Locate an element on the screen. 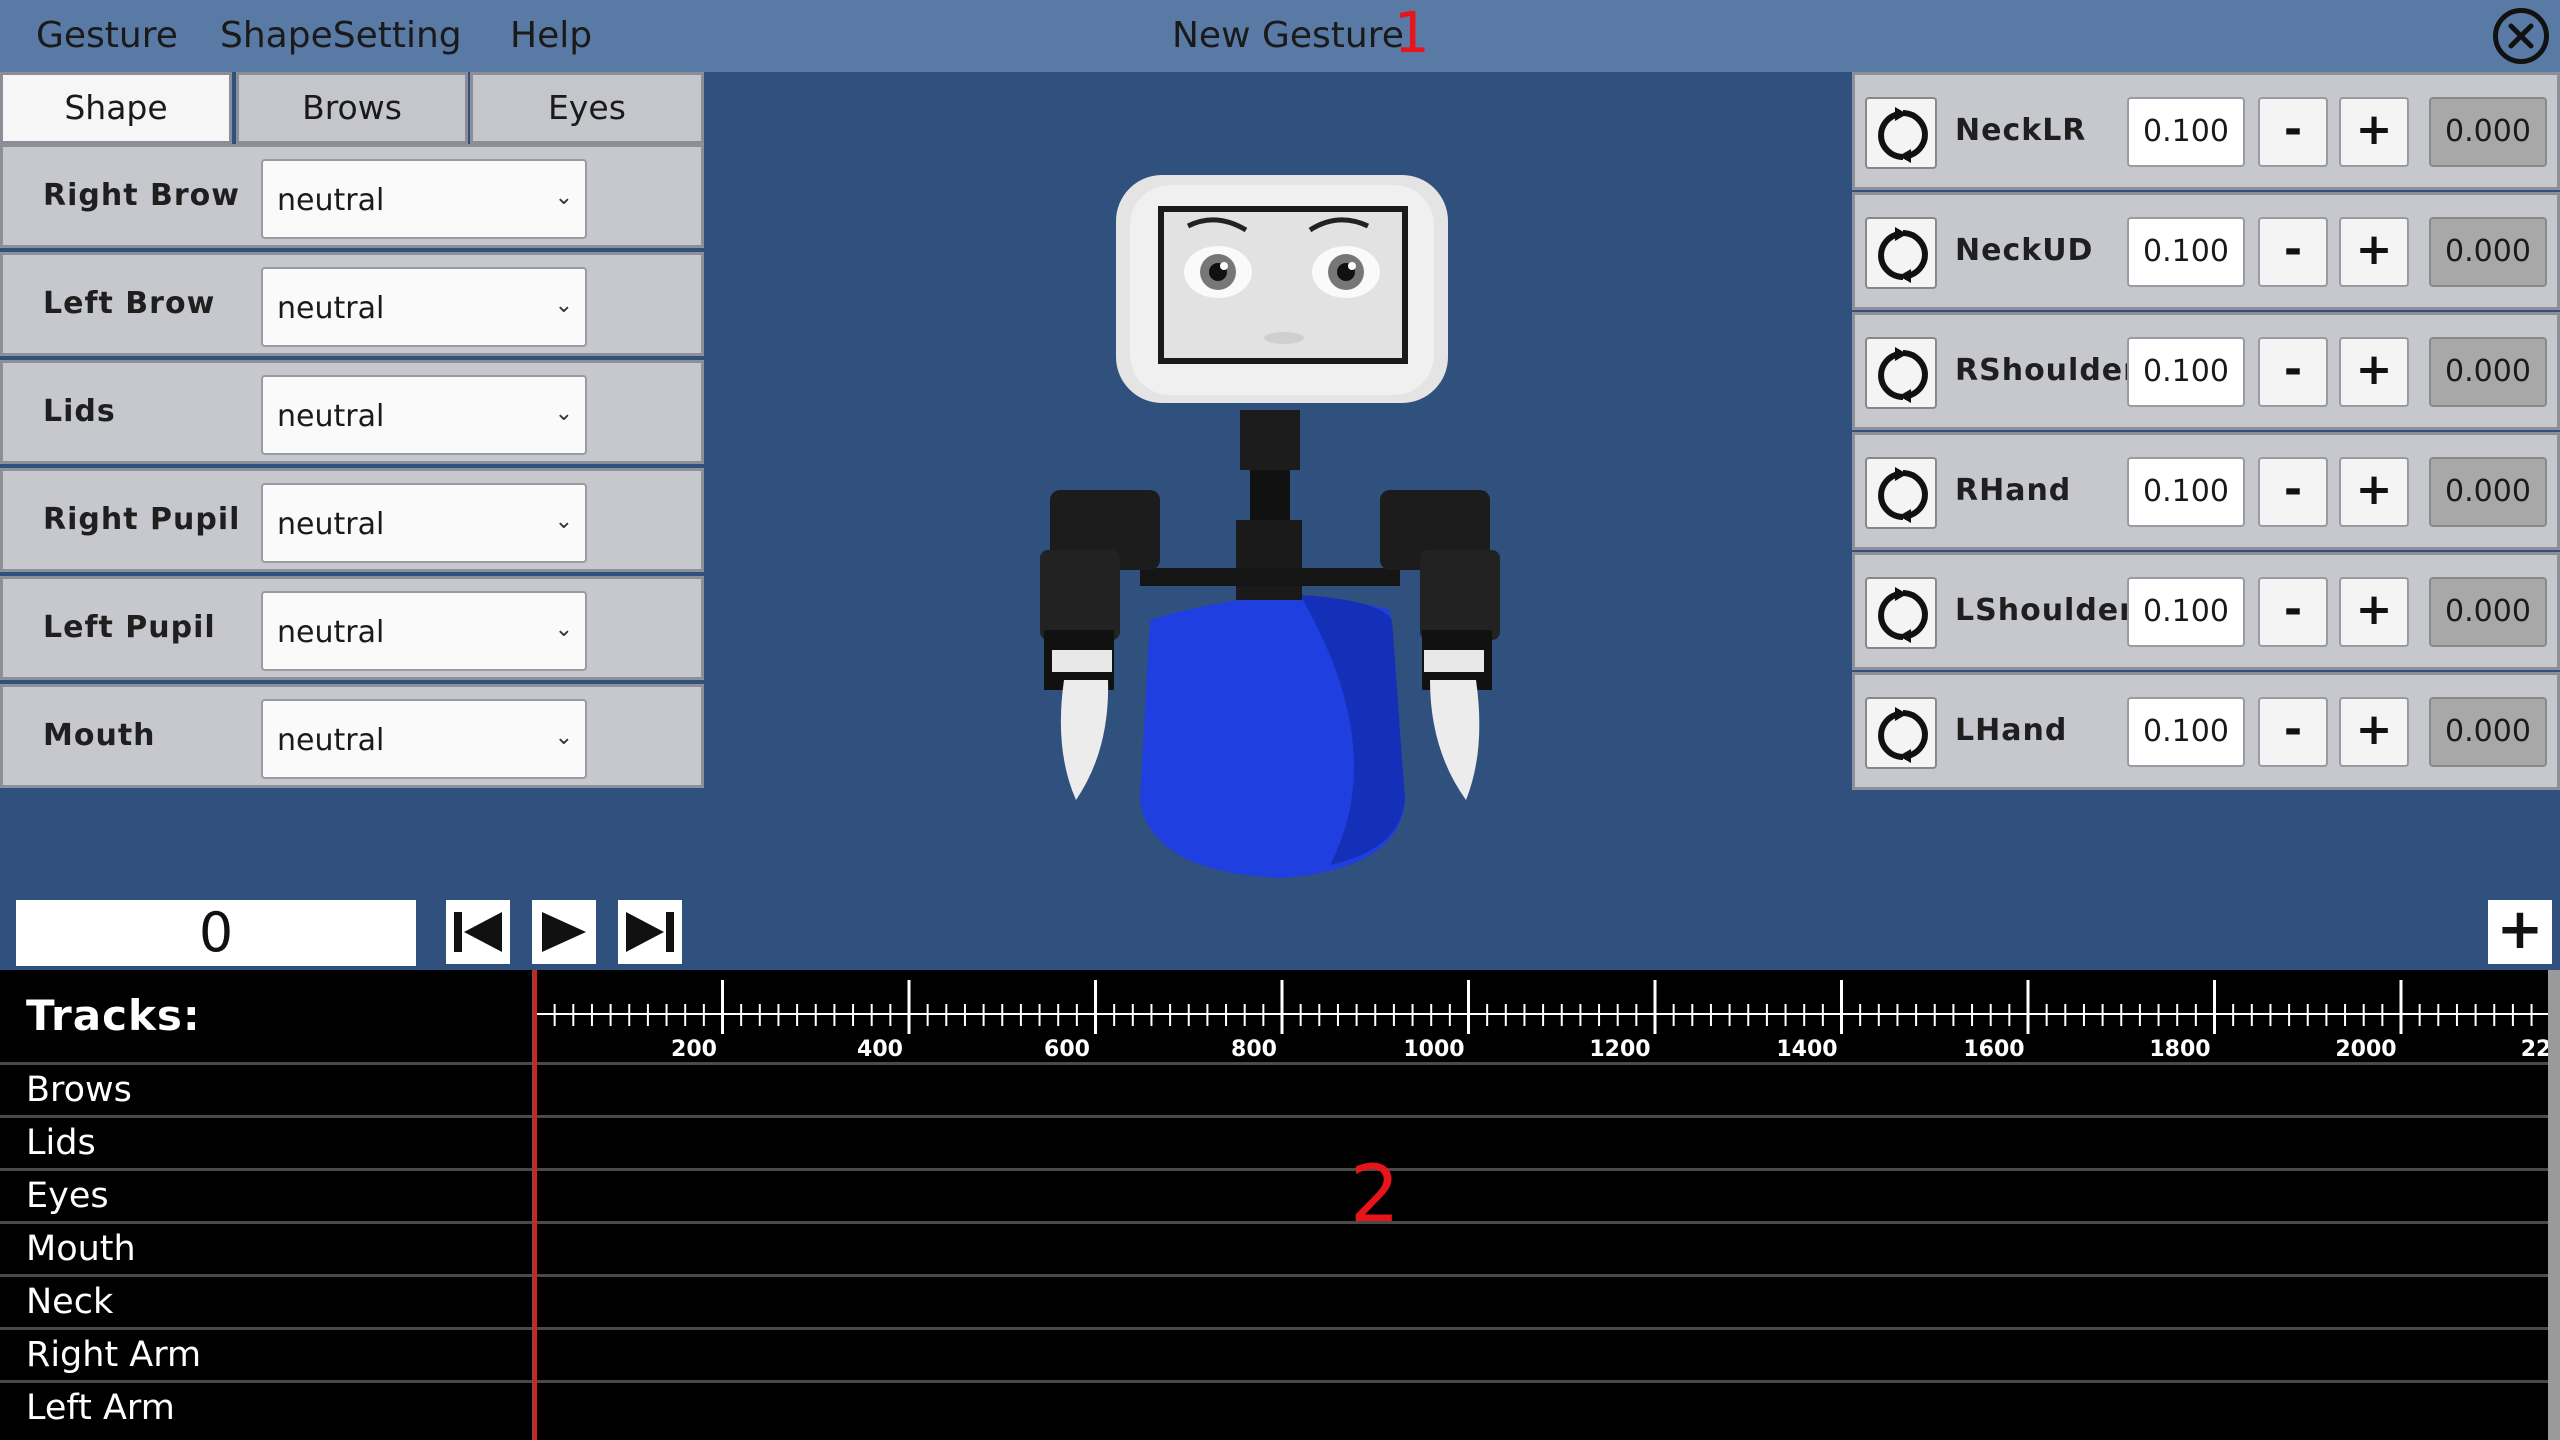 Image resolution: width=2560 pixels, height=1440 pixels. joint-label: LShoulder is located at coordinates (2045, 610).